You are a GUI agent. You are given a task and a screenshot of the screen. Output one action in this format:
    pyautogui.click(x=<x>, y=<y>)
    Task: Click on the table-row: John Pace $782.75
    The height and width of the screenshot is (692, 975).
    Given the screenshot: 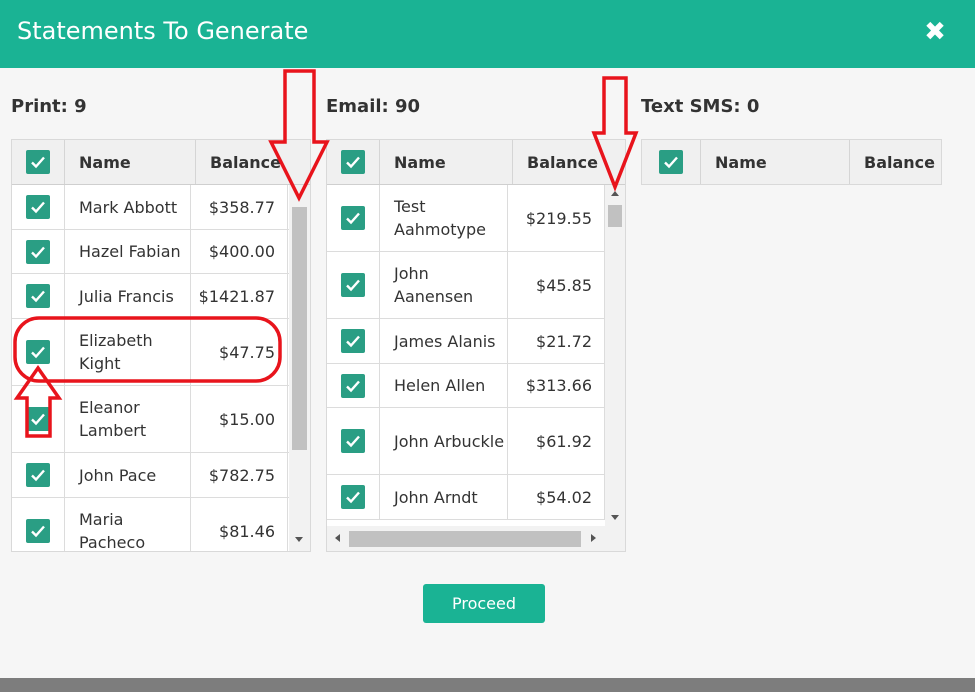 What is the action you would take?
    pyautogui.click(x=161, y=475)
    